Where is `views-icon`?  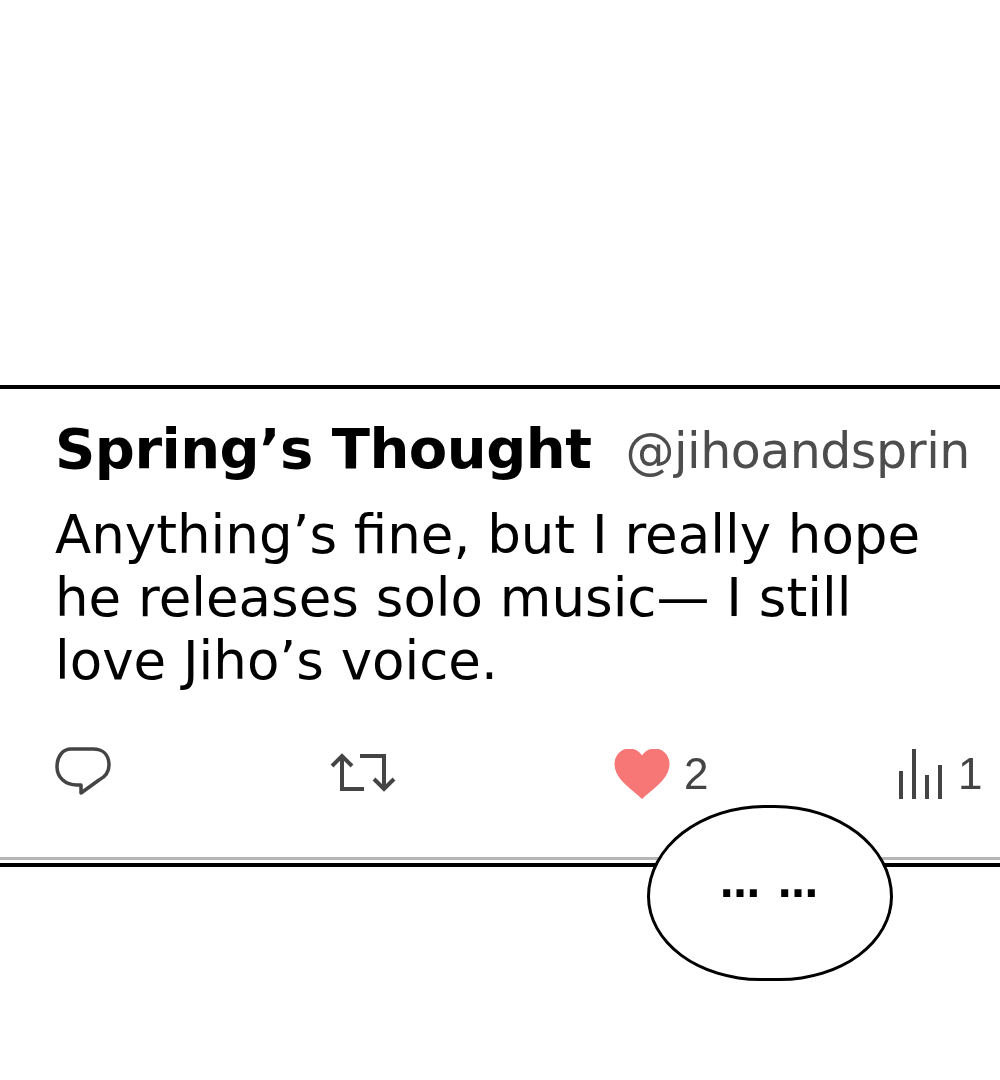 views-icon is located at coordinates (921, 774).